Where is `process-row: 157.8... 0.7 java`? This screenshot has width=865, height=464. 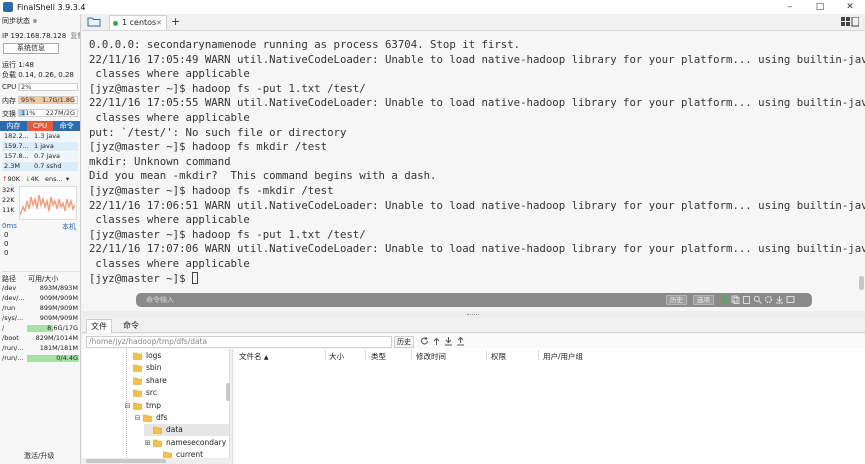
process-row: 157.8... 0.7 java is located at coordinates (40, 156).